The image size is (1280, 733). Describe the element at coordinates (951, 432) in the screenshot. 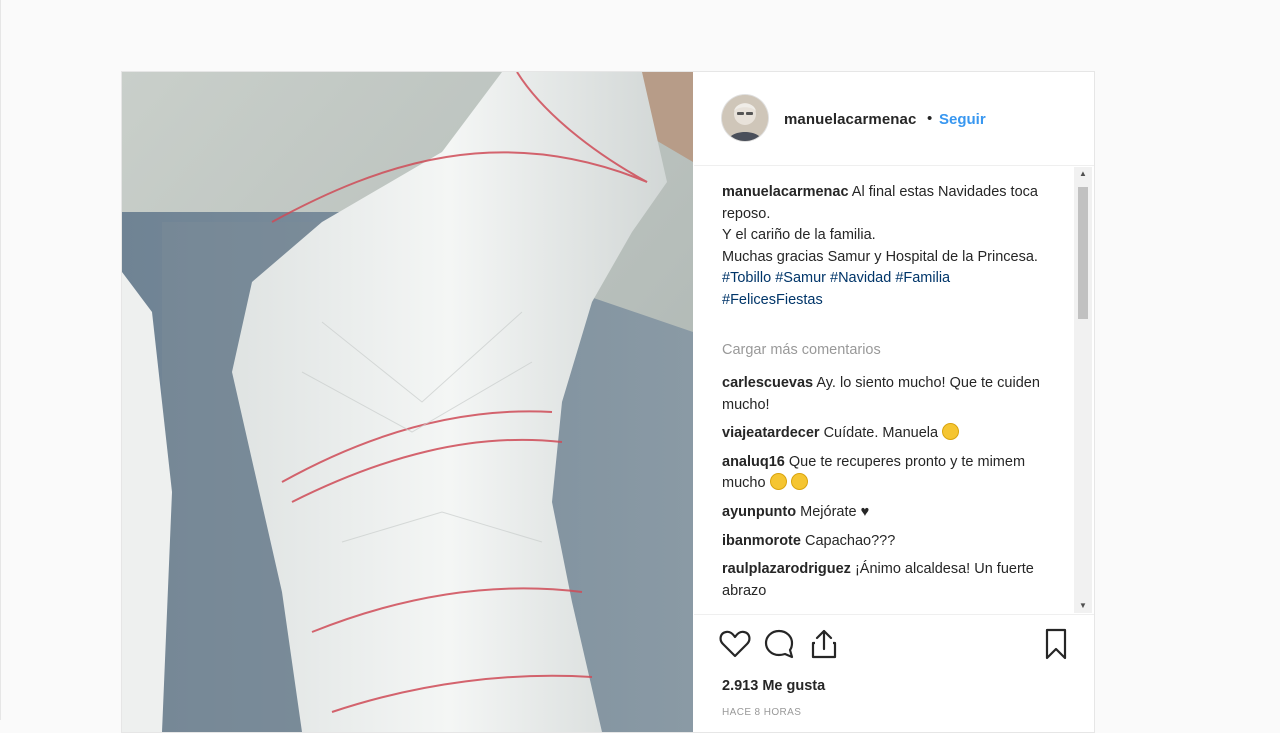

I see `smiling-face-emoji-icon` at that location.